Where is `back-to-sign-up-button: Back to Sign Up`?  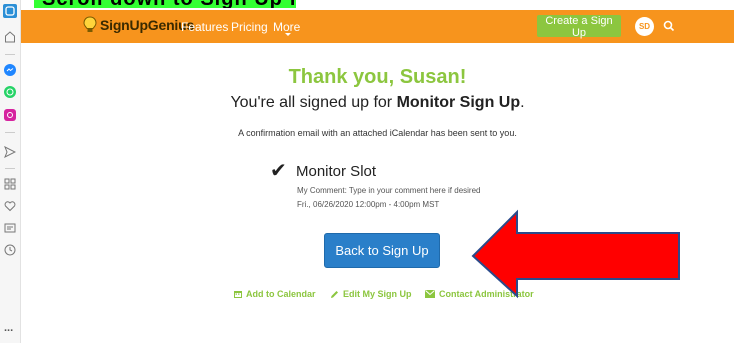
back-to-sign-up-button: Back to Sign Up is located at coordinates (382, 250).